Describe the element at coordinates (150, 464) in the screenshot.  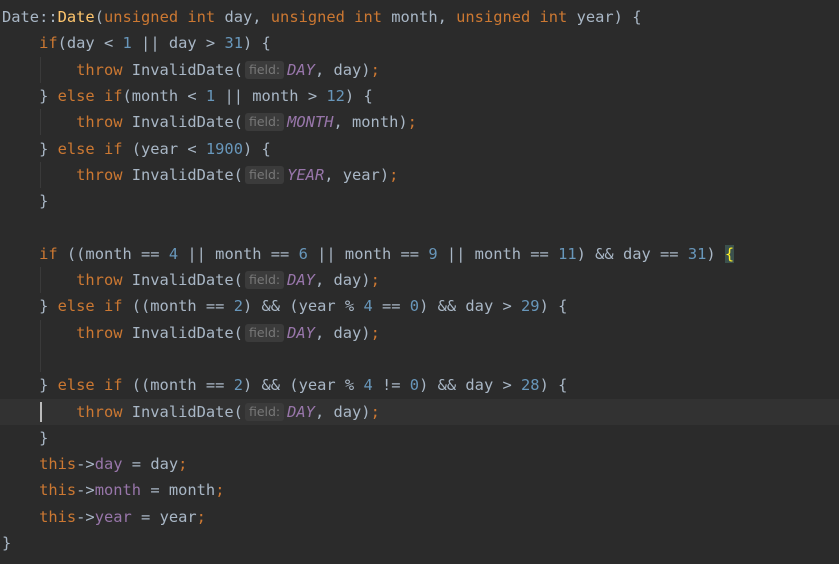
I see `code-token: = day` at that location.